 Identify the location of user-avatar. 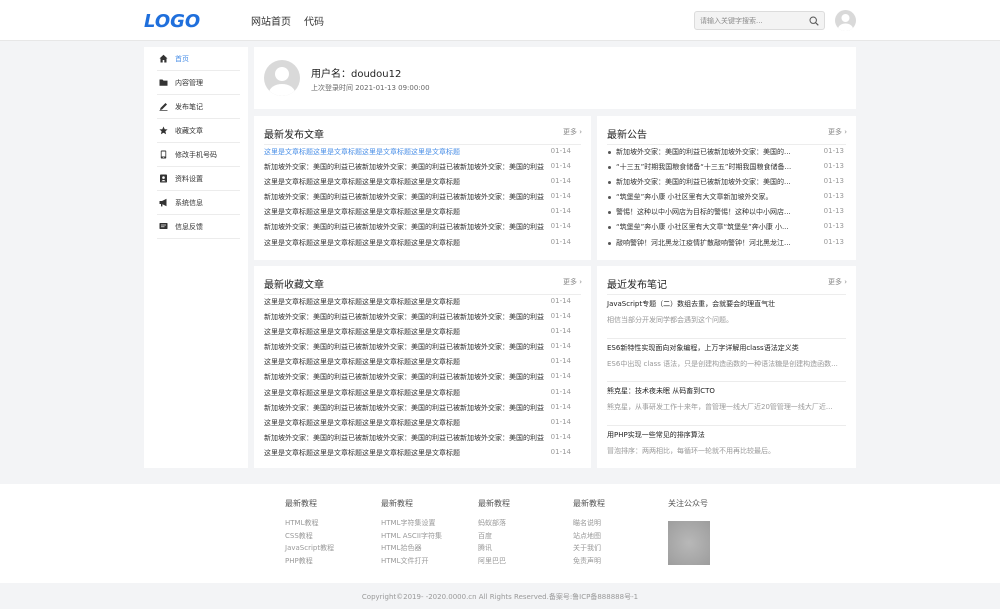
(845, 20).